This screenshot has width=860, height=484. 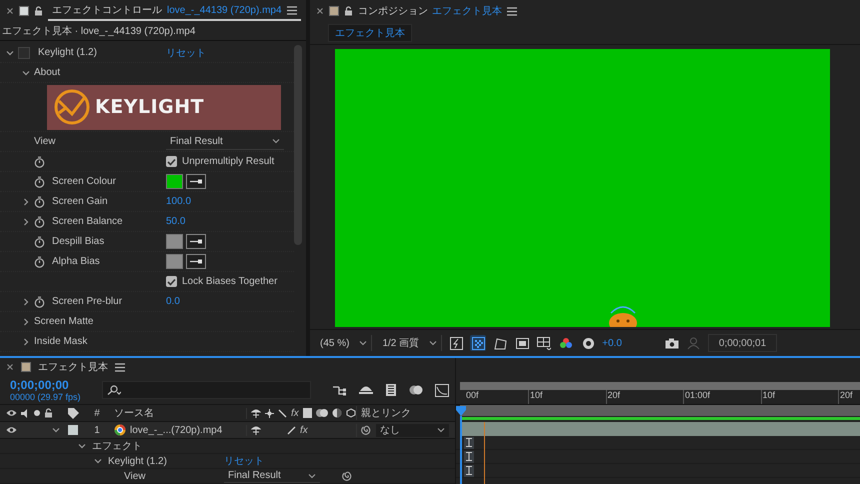 I want to click on ibeam-icon, so click(x=469, y=442).